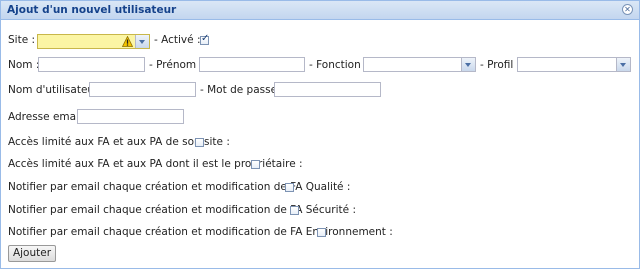  What do you see at coordinates (574, 64) in the screenshot?
I see `profil-combo` at bounding box center [574, 64].